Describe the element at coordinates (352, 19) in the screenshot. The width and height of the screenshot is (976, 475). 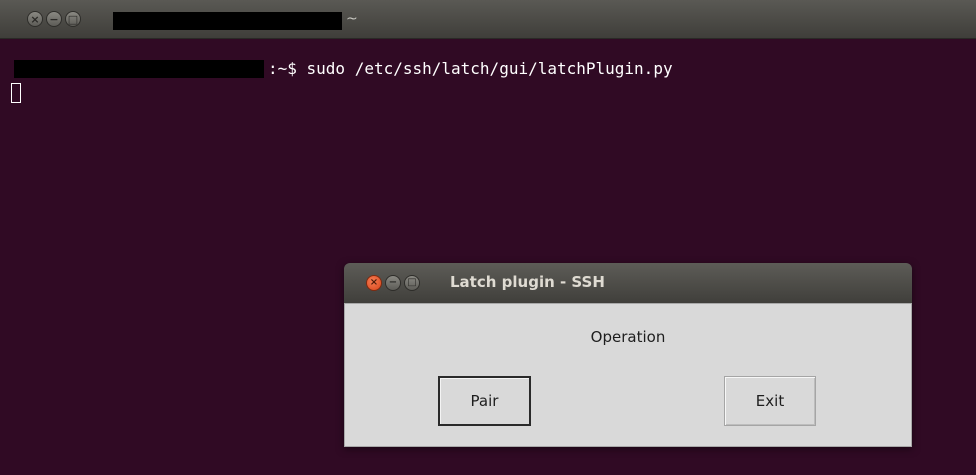
I see `terminal-title-suffix: ~` at that location.